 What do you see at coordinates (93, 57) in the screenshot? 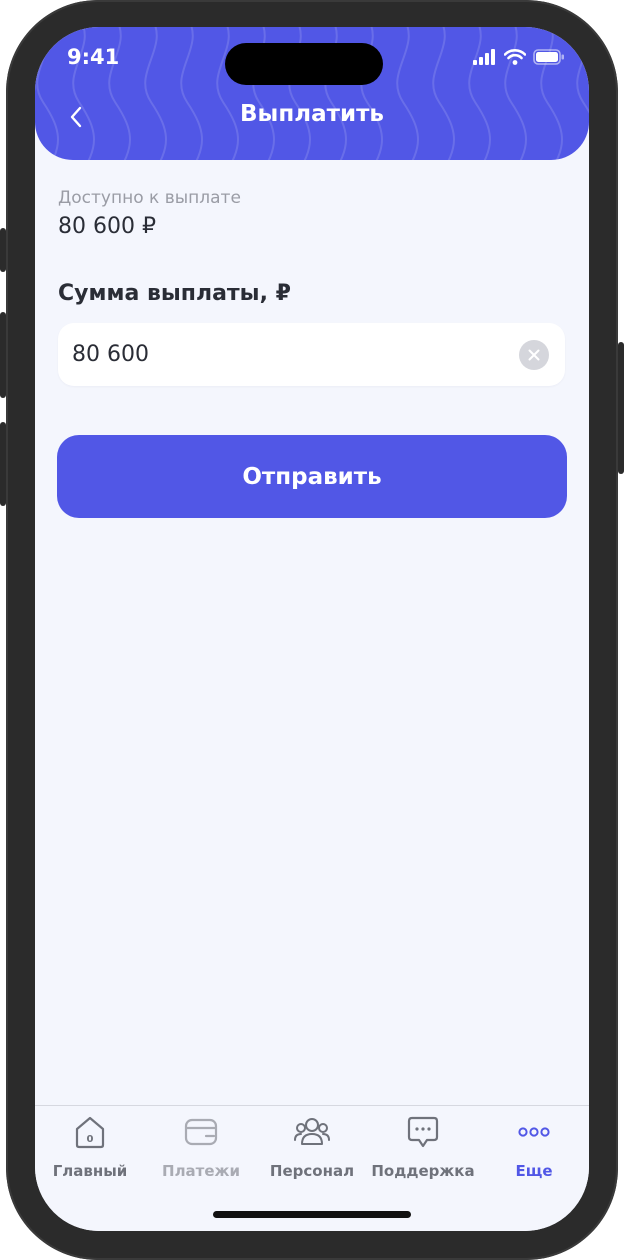
I see `status-time: 9:41` at bounding box center [93, 57].